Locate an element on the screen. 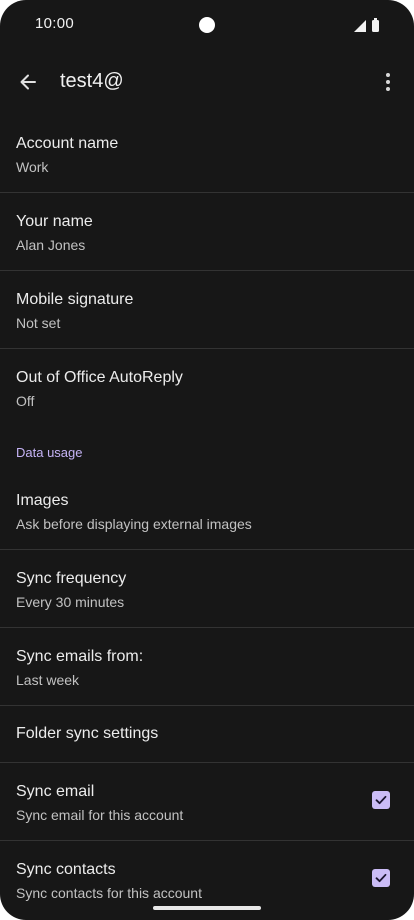 The height and width of the screenshot is (920, 414). setting-title: Out of Office AutoReply is located at coordinates (99, 377).